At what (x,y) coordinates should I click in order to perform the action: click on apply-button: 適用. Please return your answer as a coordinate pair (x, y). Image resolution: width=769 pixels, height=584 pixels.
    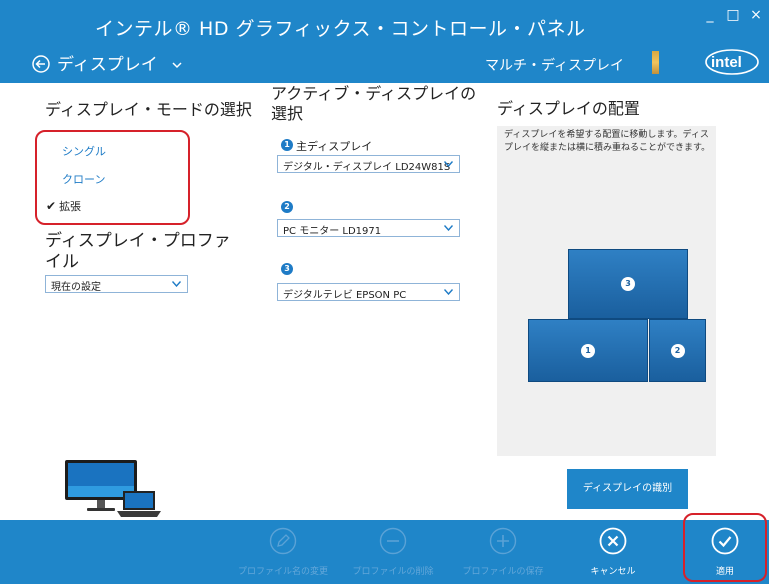
    Looking at the image, I should click on (725, 552).